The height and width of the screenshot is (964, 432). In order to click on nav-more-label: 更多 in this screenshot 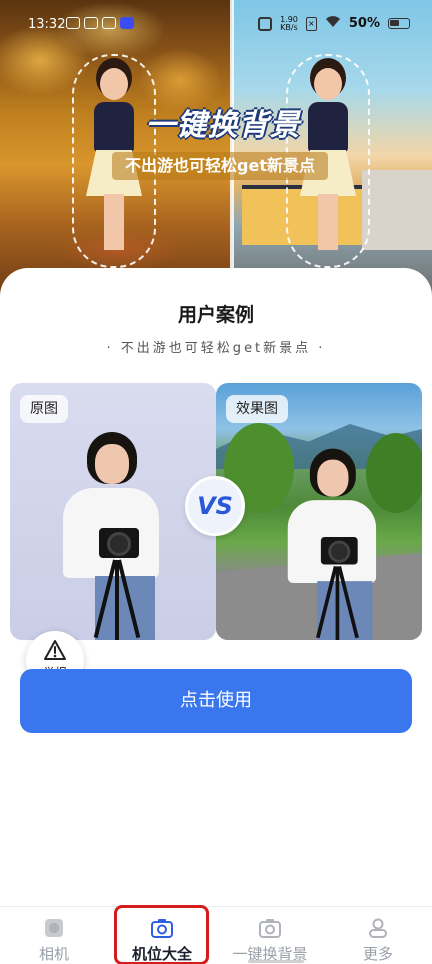, I will do `click(377, 954)`.